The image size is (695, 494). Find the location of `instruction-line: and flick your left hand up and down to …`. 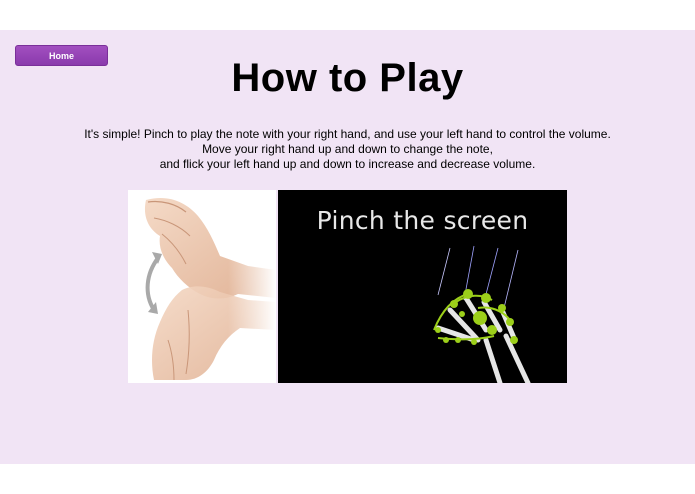

instruction-line: and flick your left hand up and down to … is located at coordinates (347, 164).